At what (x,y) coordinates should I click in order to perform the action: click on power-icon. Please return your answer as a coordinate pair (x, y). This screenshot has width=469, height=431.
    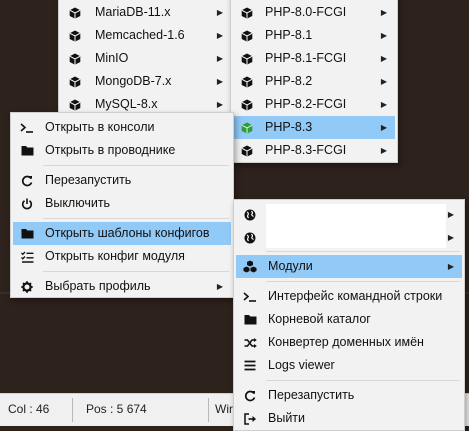
    Looking at the image, I should click on (27, 203).